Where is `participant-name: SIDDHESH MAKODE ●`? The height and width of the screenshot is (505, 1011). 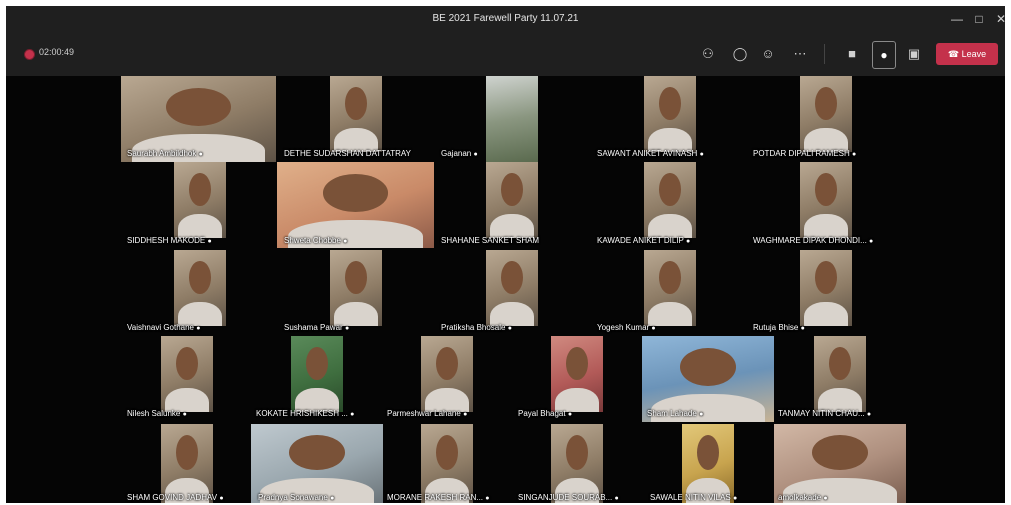
participant-name: SIDDHESH MAKODE ● is located at coordinates (169, 240).